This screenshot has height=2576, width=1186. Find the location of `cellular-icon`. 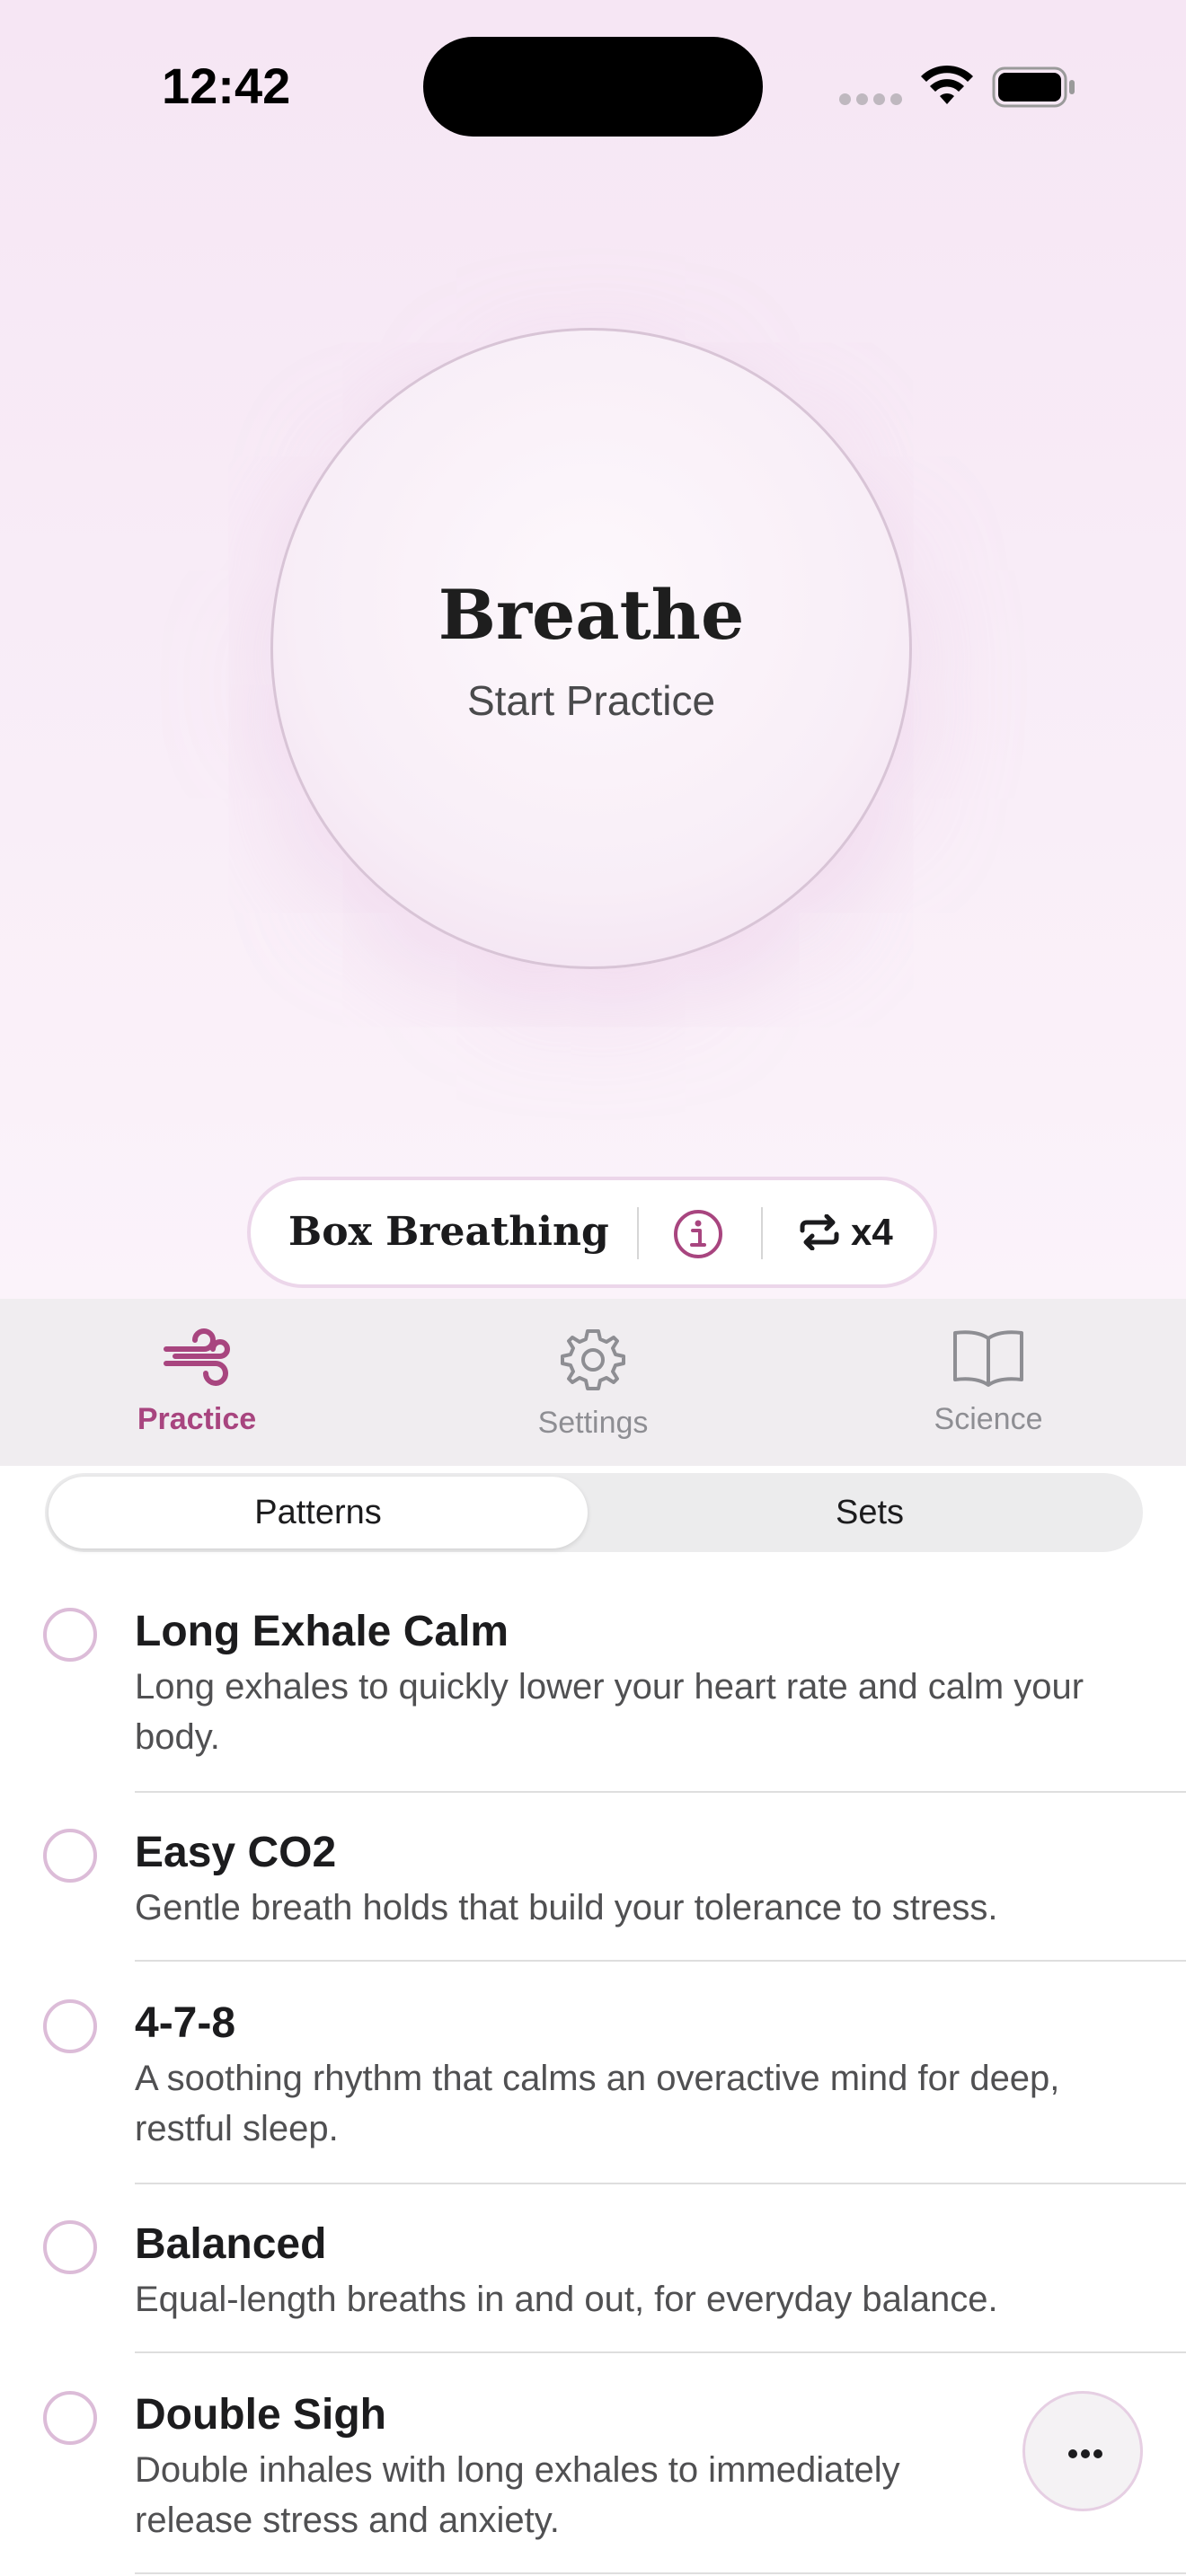

cellular-icon is located at coordinates (870, 99).